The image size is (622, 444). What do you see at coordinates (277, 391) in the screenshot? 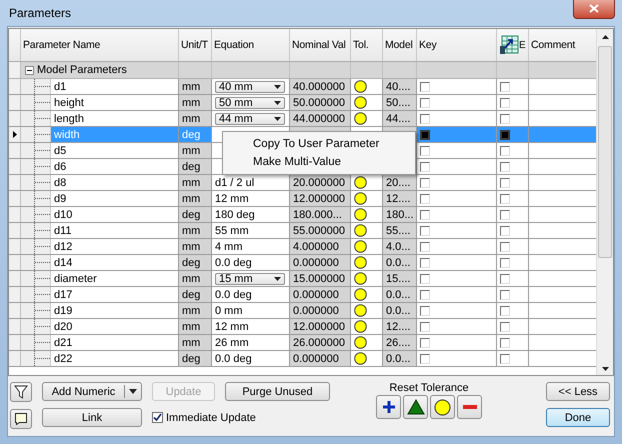
I see `purge-button: Purge Unused` at bounding box center [277, 391].